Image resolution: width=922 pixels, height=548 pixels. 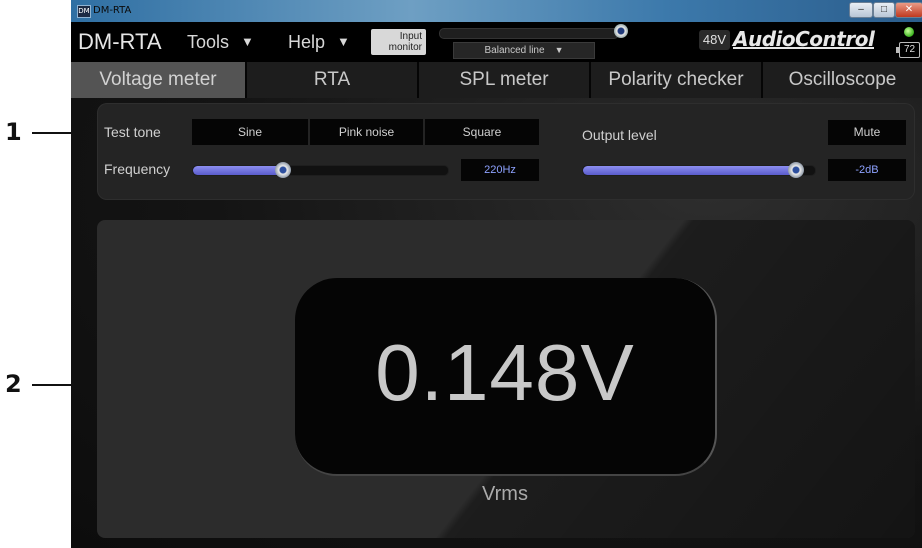 What do you see at coordinates (909, 32) in the screenshot?
I see `status-led-icon` at bounding box center [909, 32].